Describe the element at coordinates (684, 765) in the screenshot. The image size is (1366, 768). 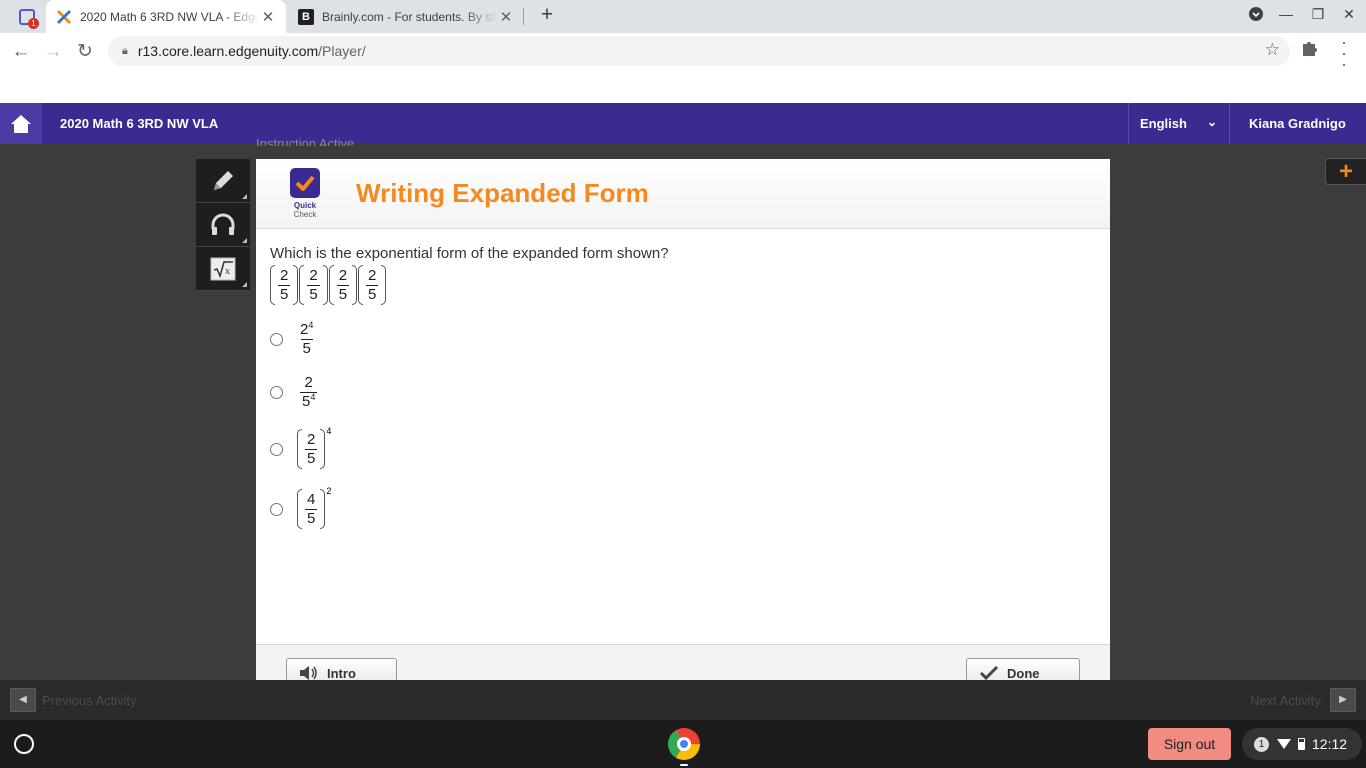
I see `running-indicator` at that location.